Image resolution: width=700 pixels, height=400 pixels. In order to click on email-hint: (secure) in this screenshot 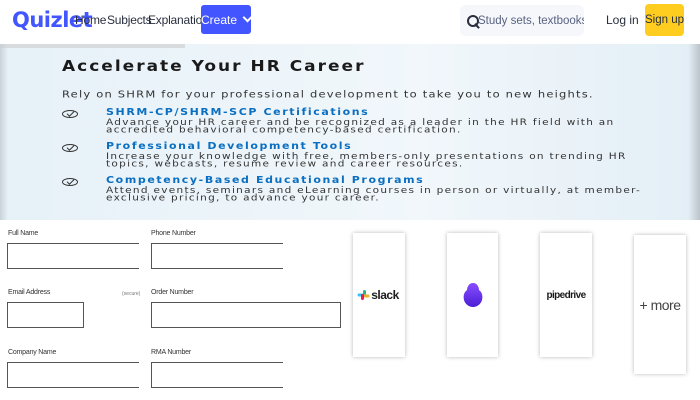, I will do `click(131, 294)`.